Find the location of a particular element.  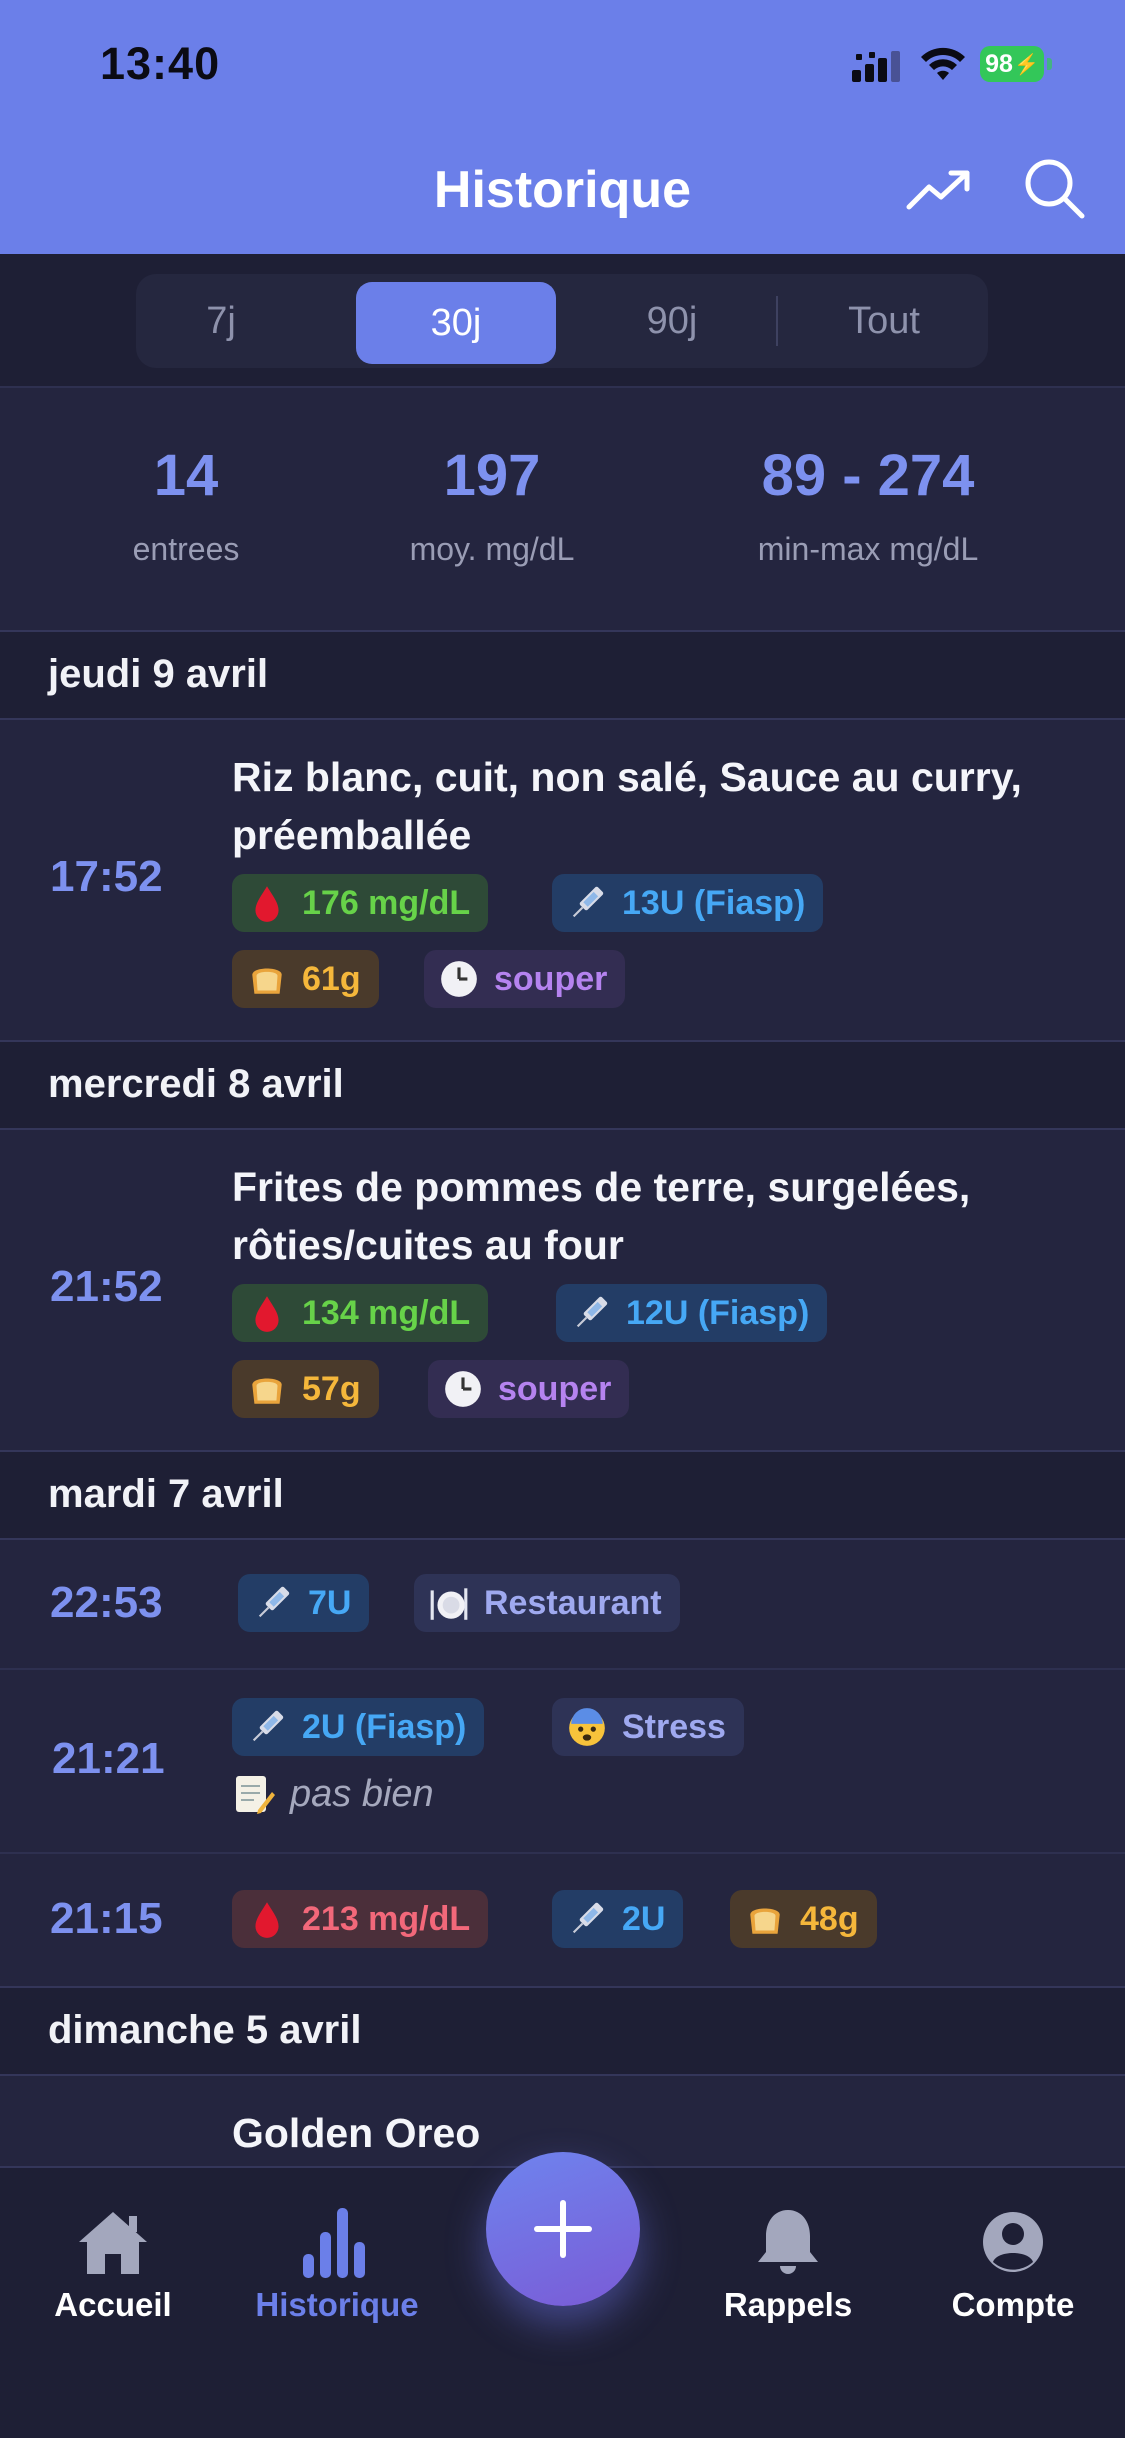

insulin-chip: 12U (Fiasp) is located at coordinates (692, 1313).